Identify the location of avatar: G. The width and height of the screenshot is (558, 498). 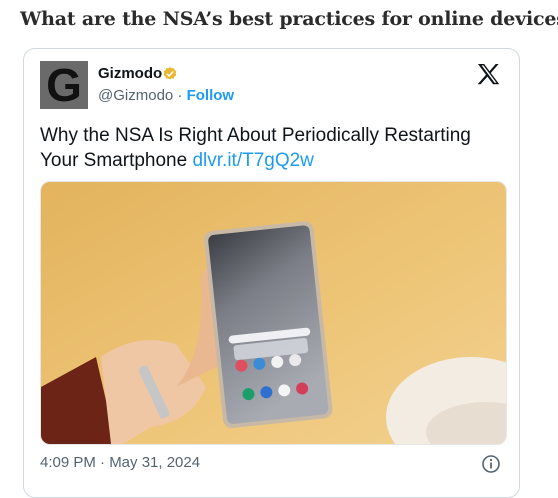
(64, 85).